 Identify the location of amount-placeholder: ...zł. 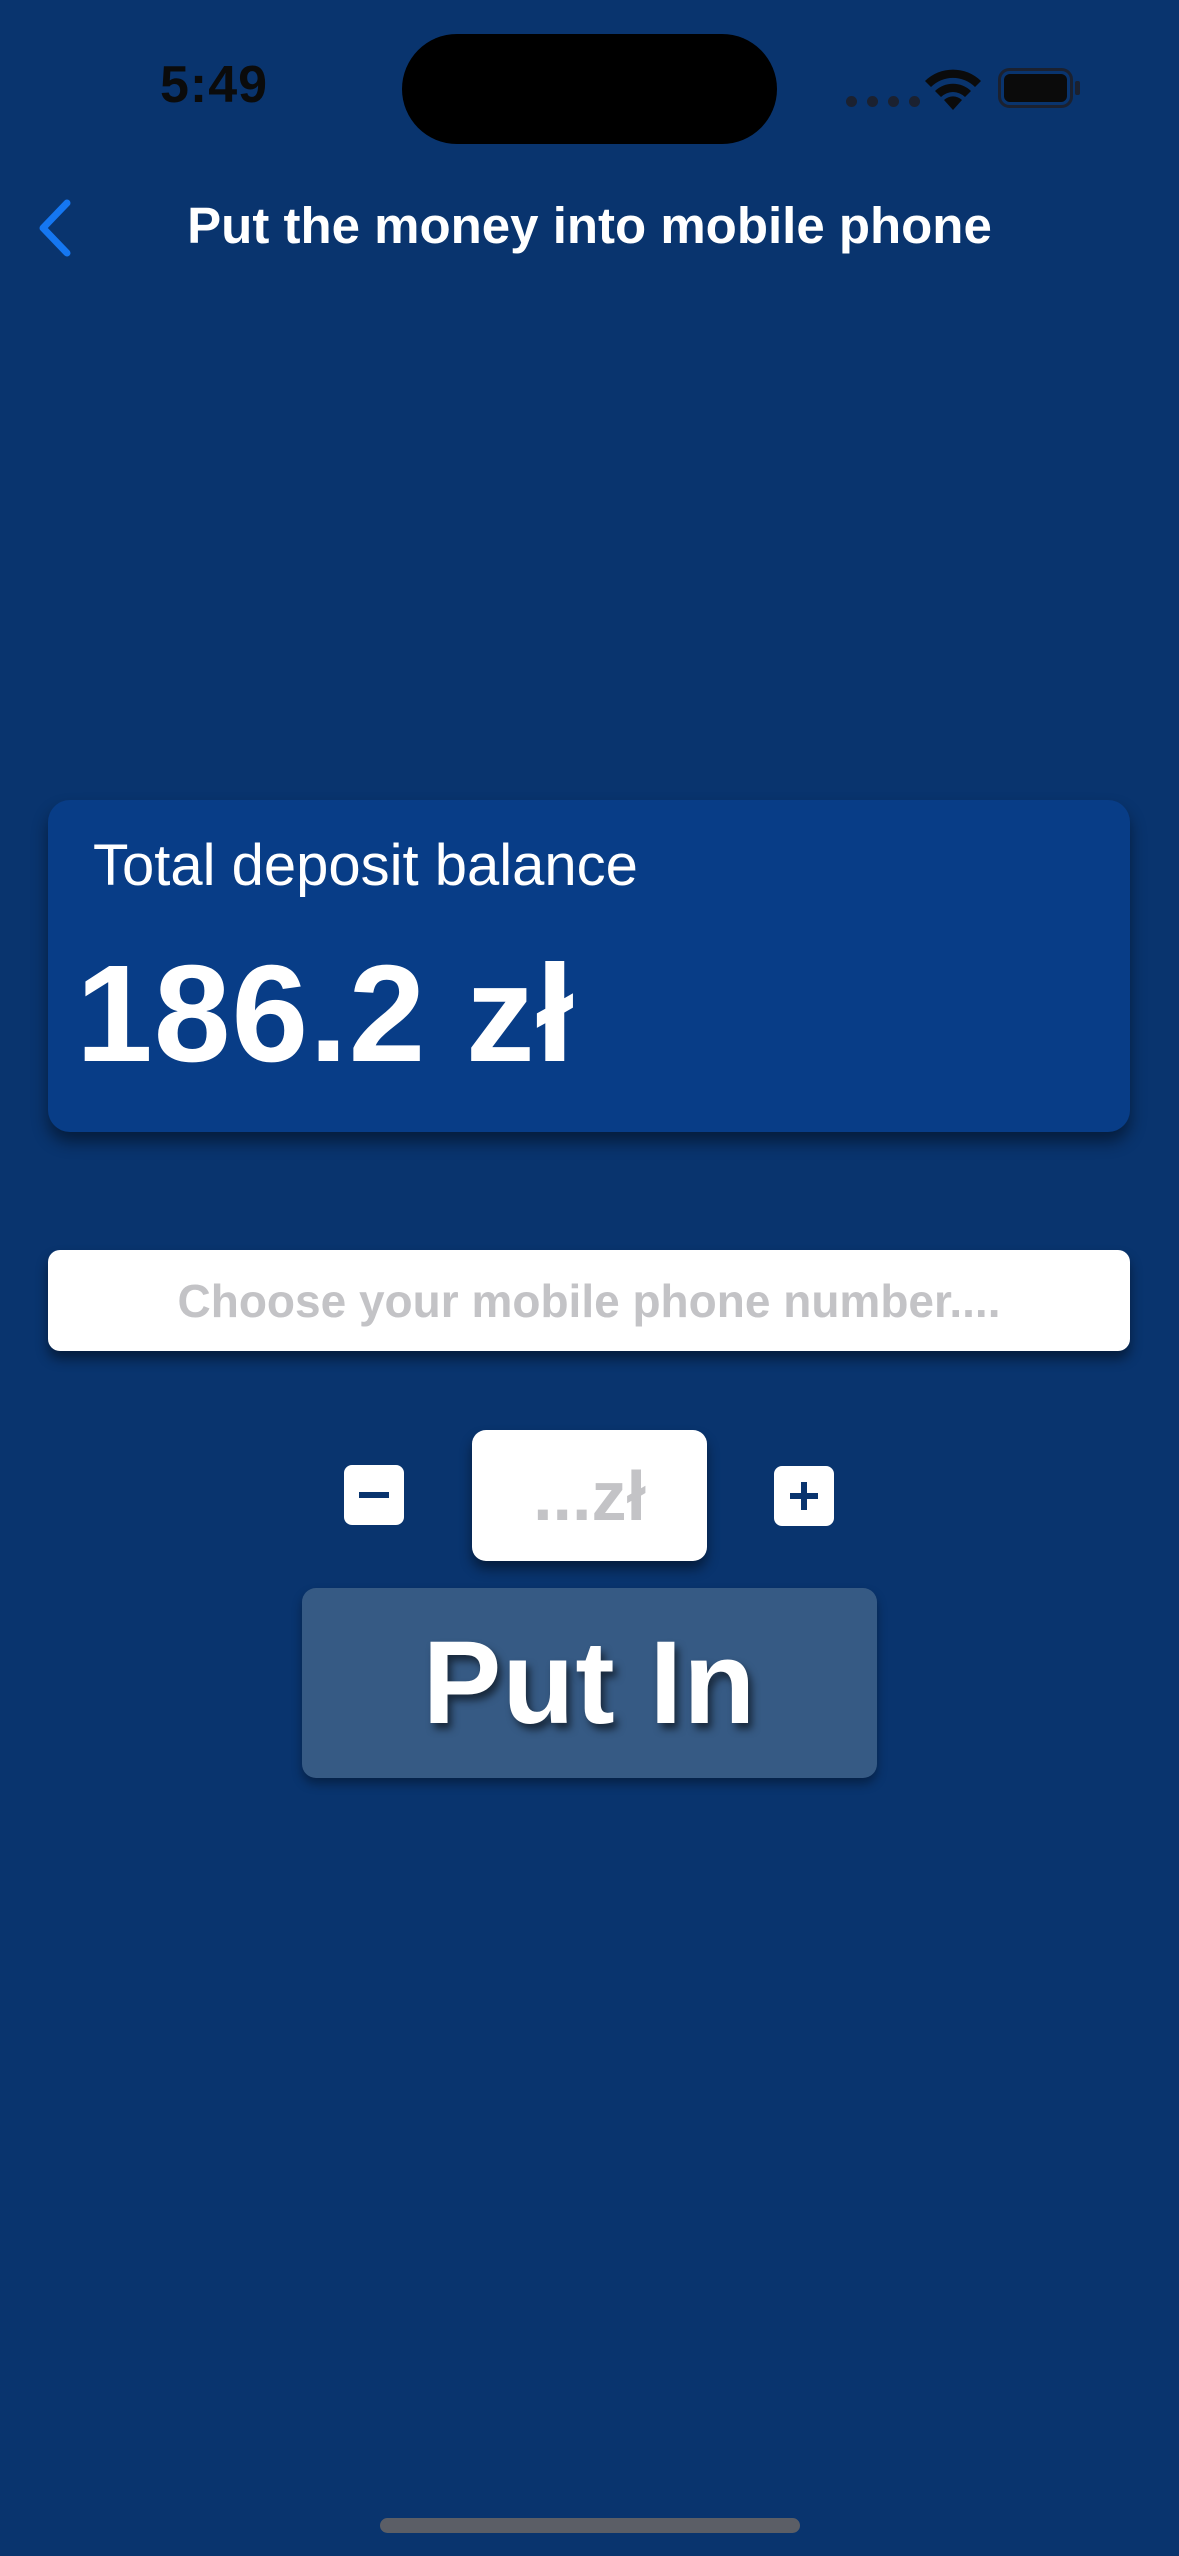
(589, 1495).